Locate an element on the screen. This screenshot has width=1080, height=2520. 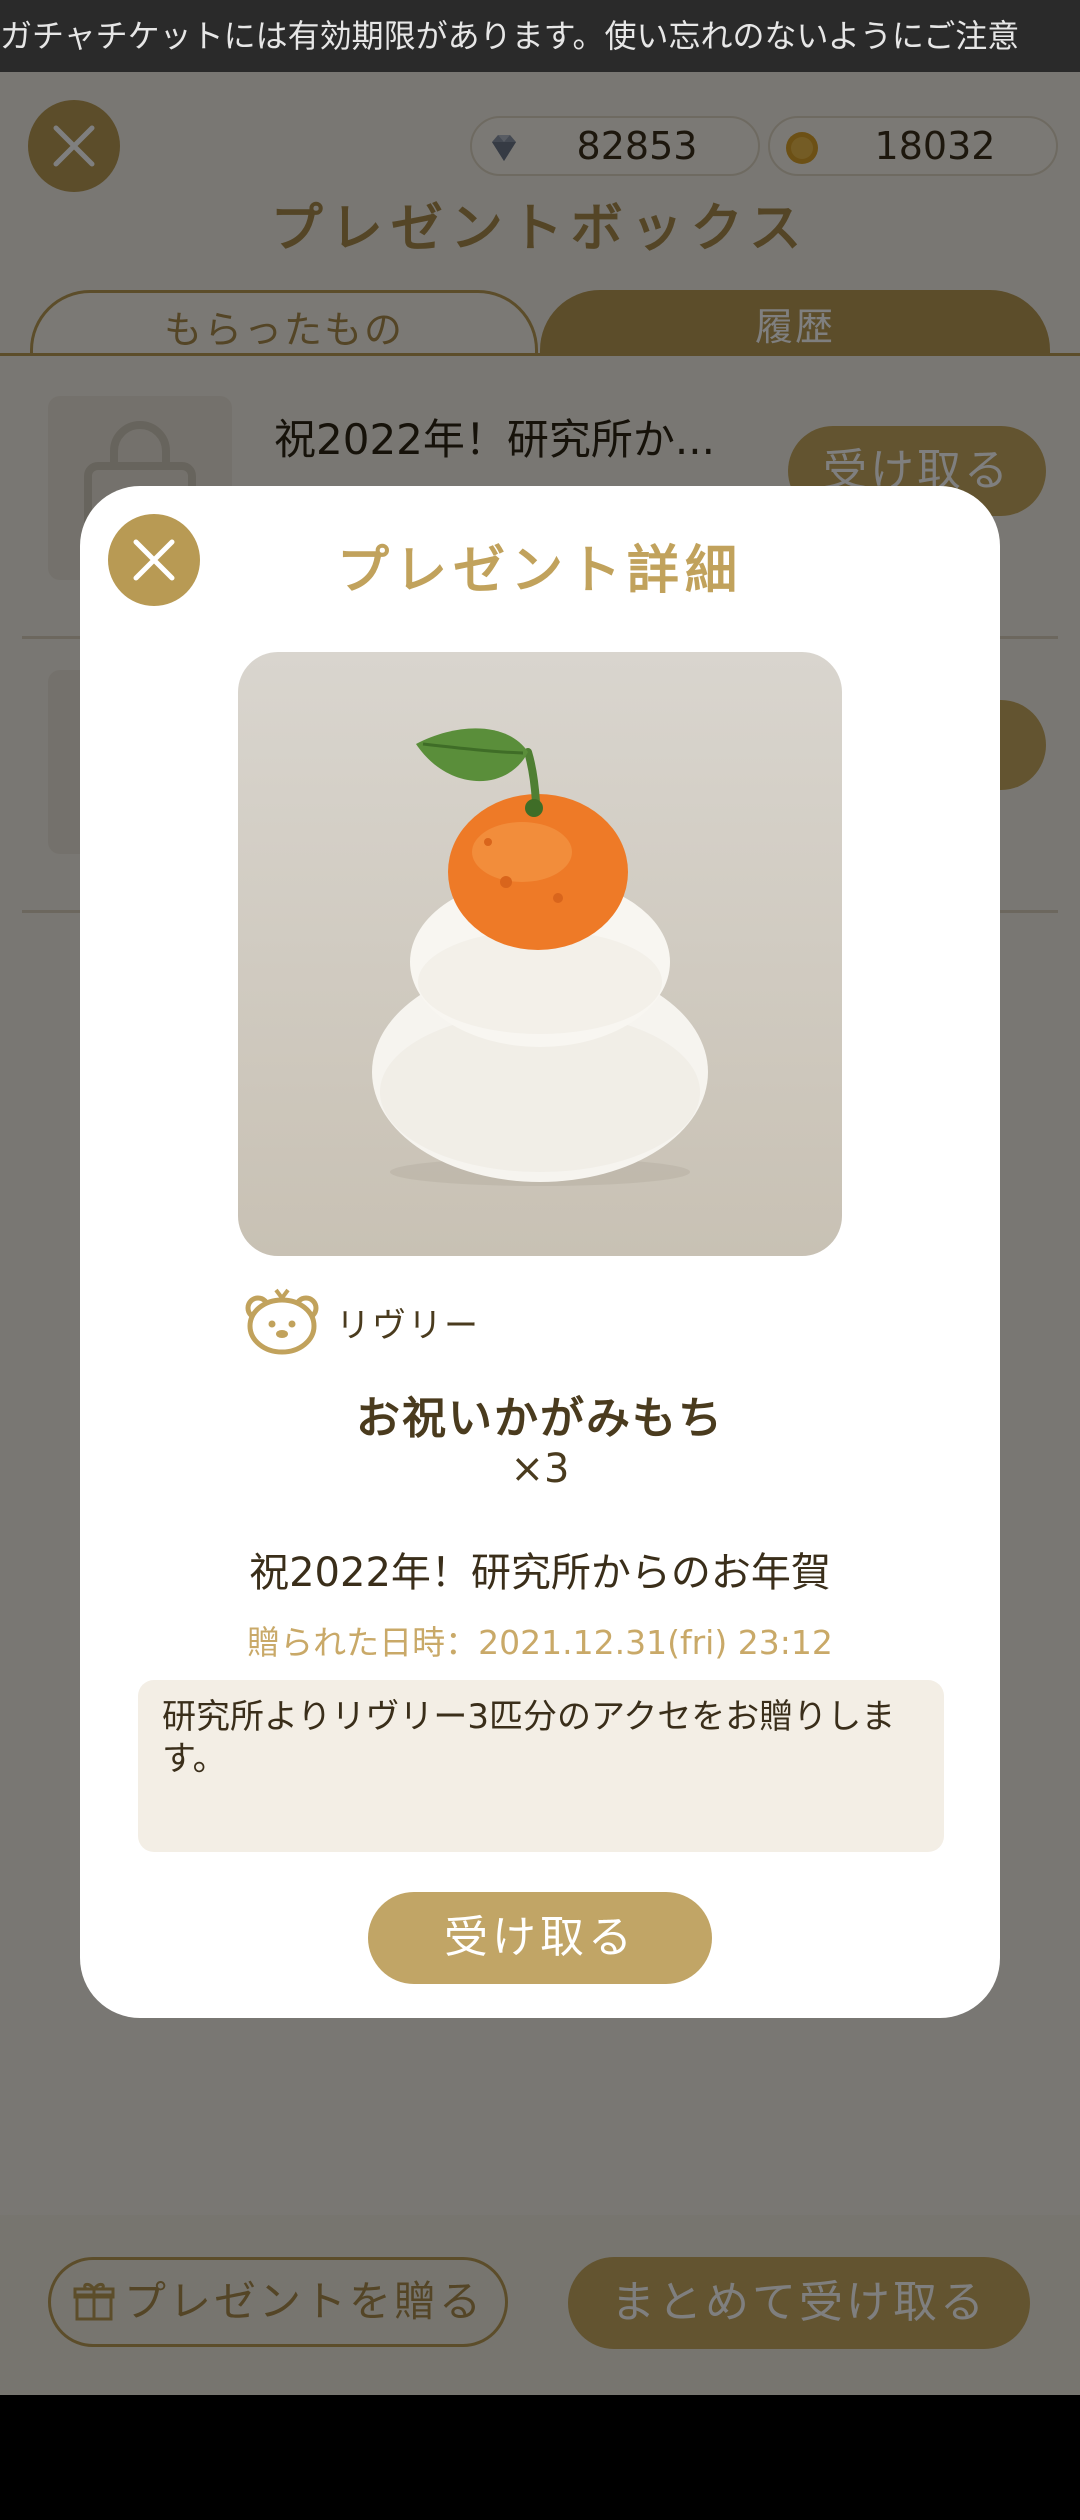
gift-title: 祝2022年！研究所からのお年賀 is located at coordinates (540, 1573).